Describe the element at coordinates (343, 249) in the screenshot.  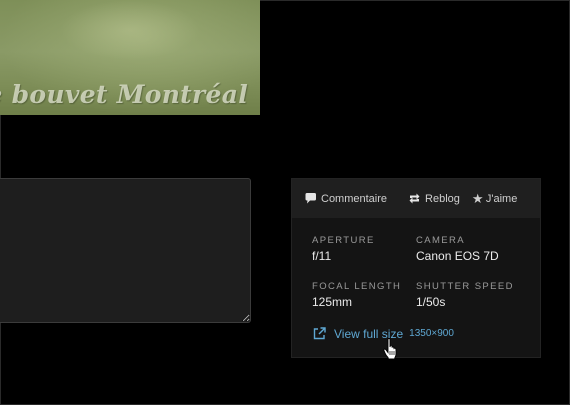
I see `exif-aperture: APERTURE f/11` at that location.